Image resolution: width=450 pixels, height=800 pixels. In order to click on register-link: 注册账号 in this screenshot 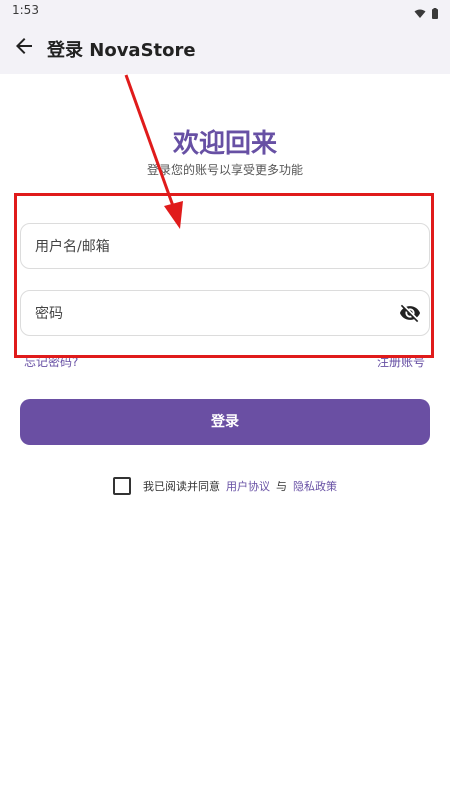, I will do `click(401, 361)`.